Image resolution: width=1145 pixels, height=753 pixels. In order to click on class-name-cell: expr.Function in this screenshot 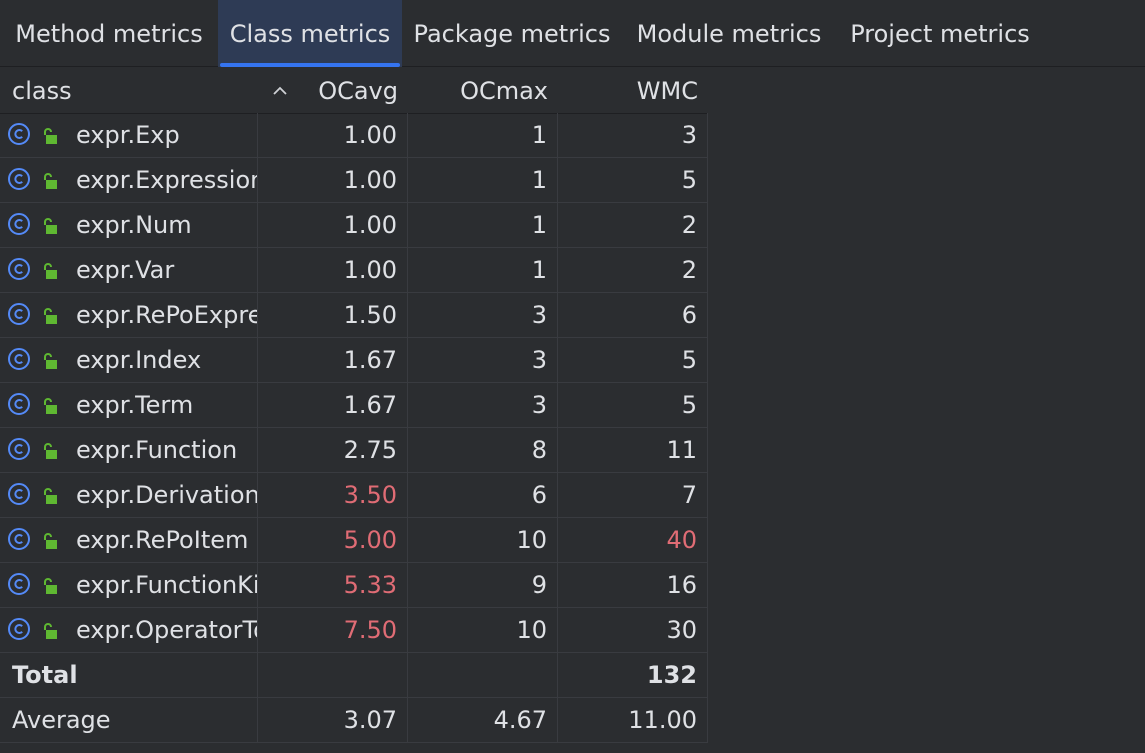, I will do `click(129, 450)`.